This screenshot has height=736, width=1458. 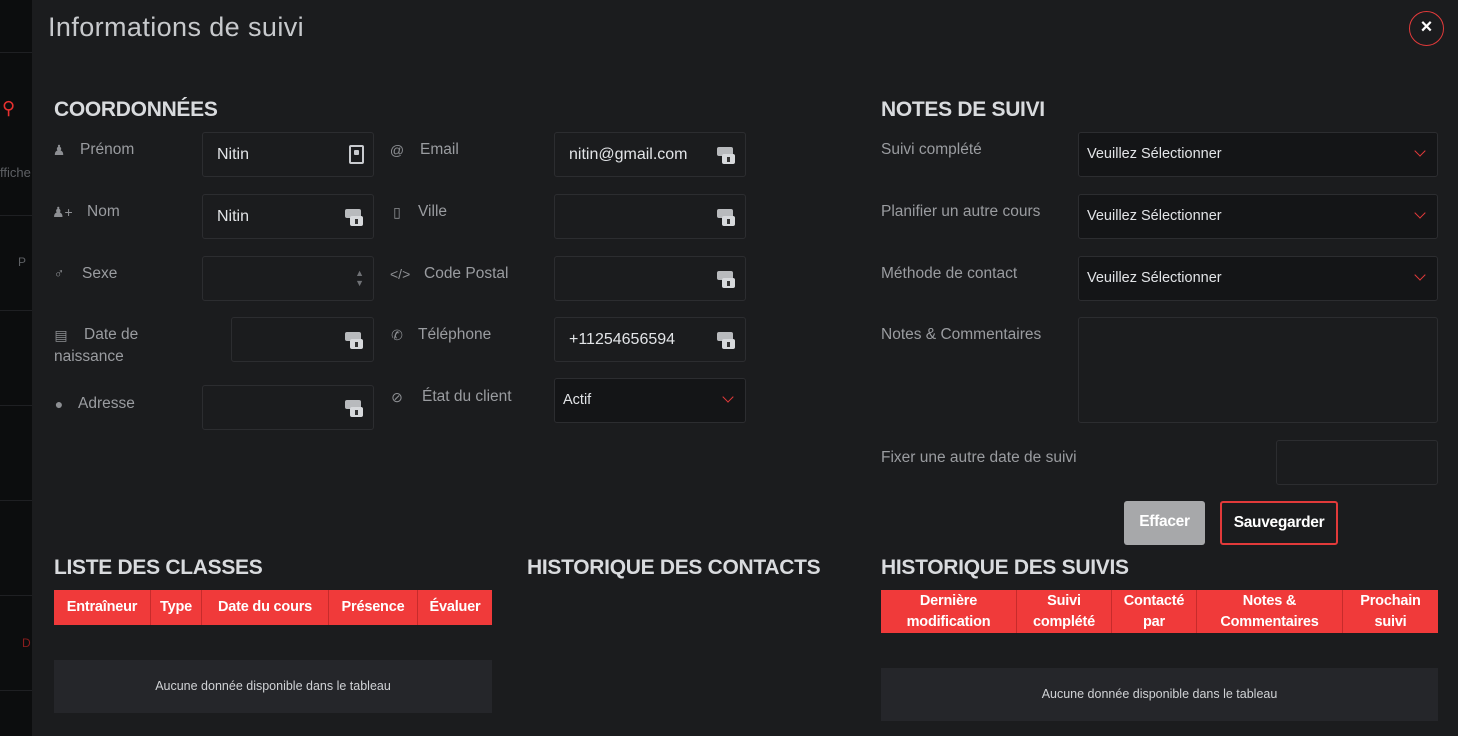 I want to click on suivi-complete-select: Veuillez Sélectionner, so click(x=1258, y=154).